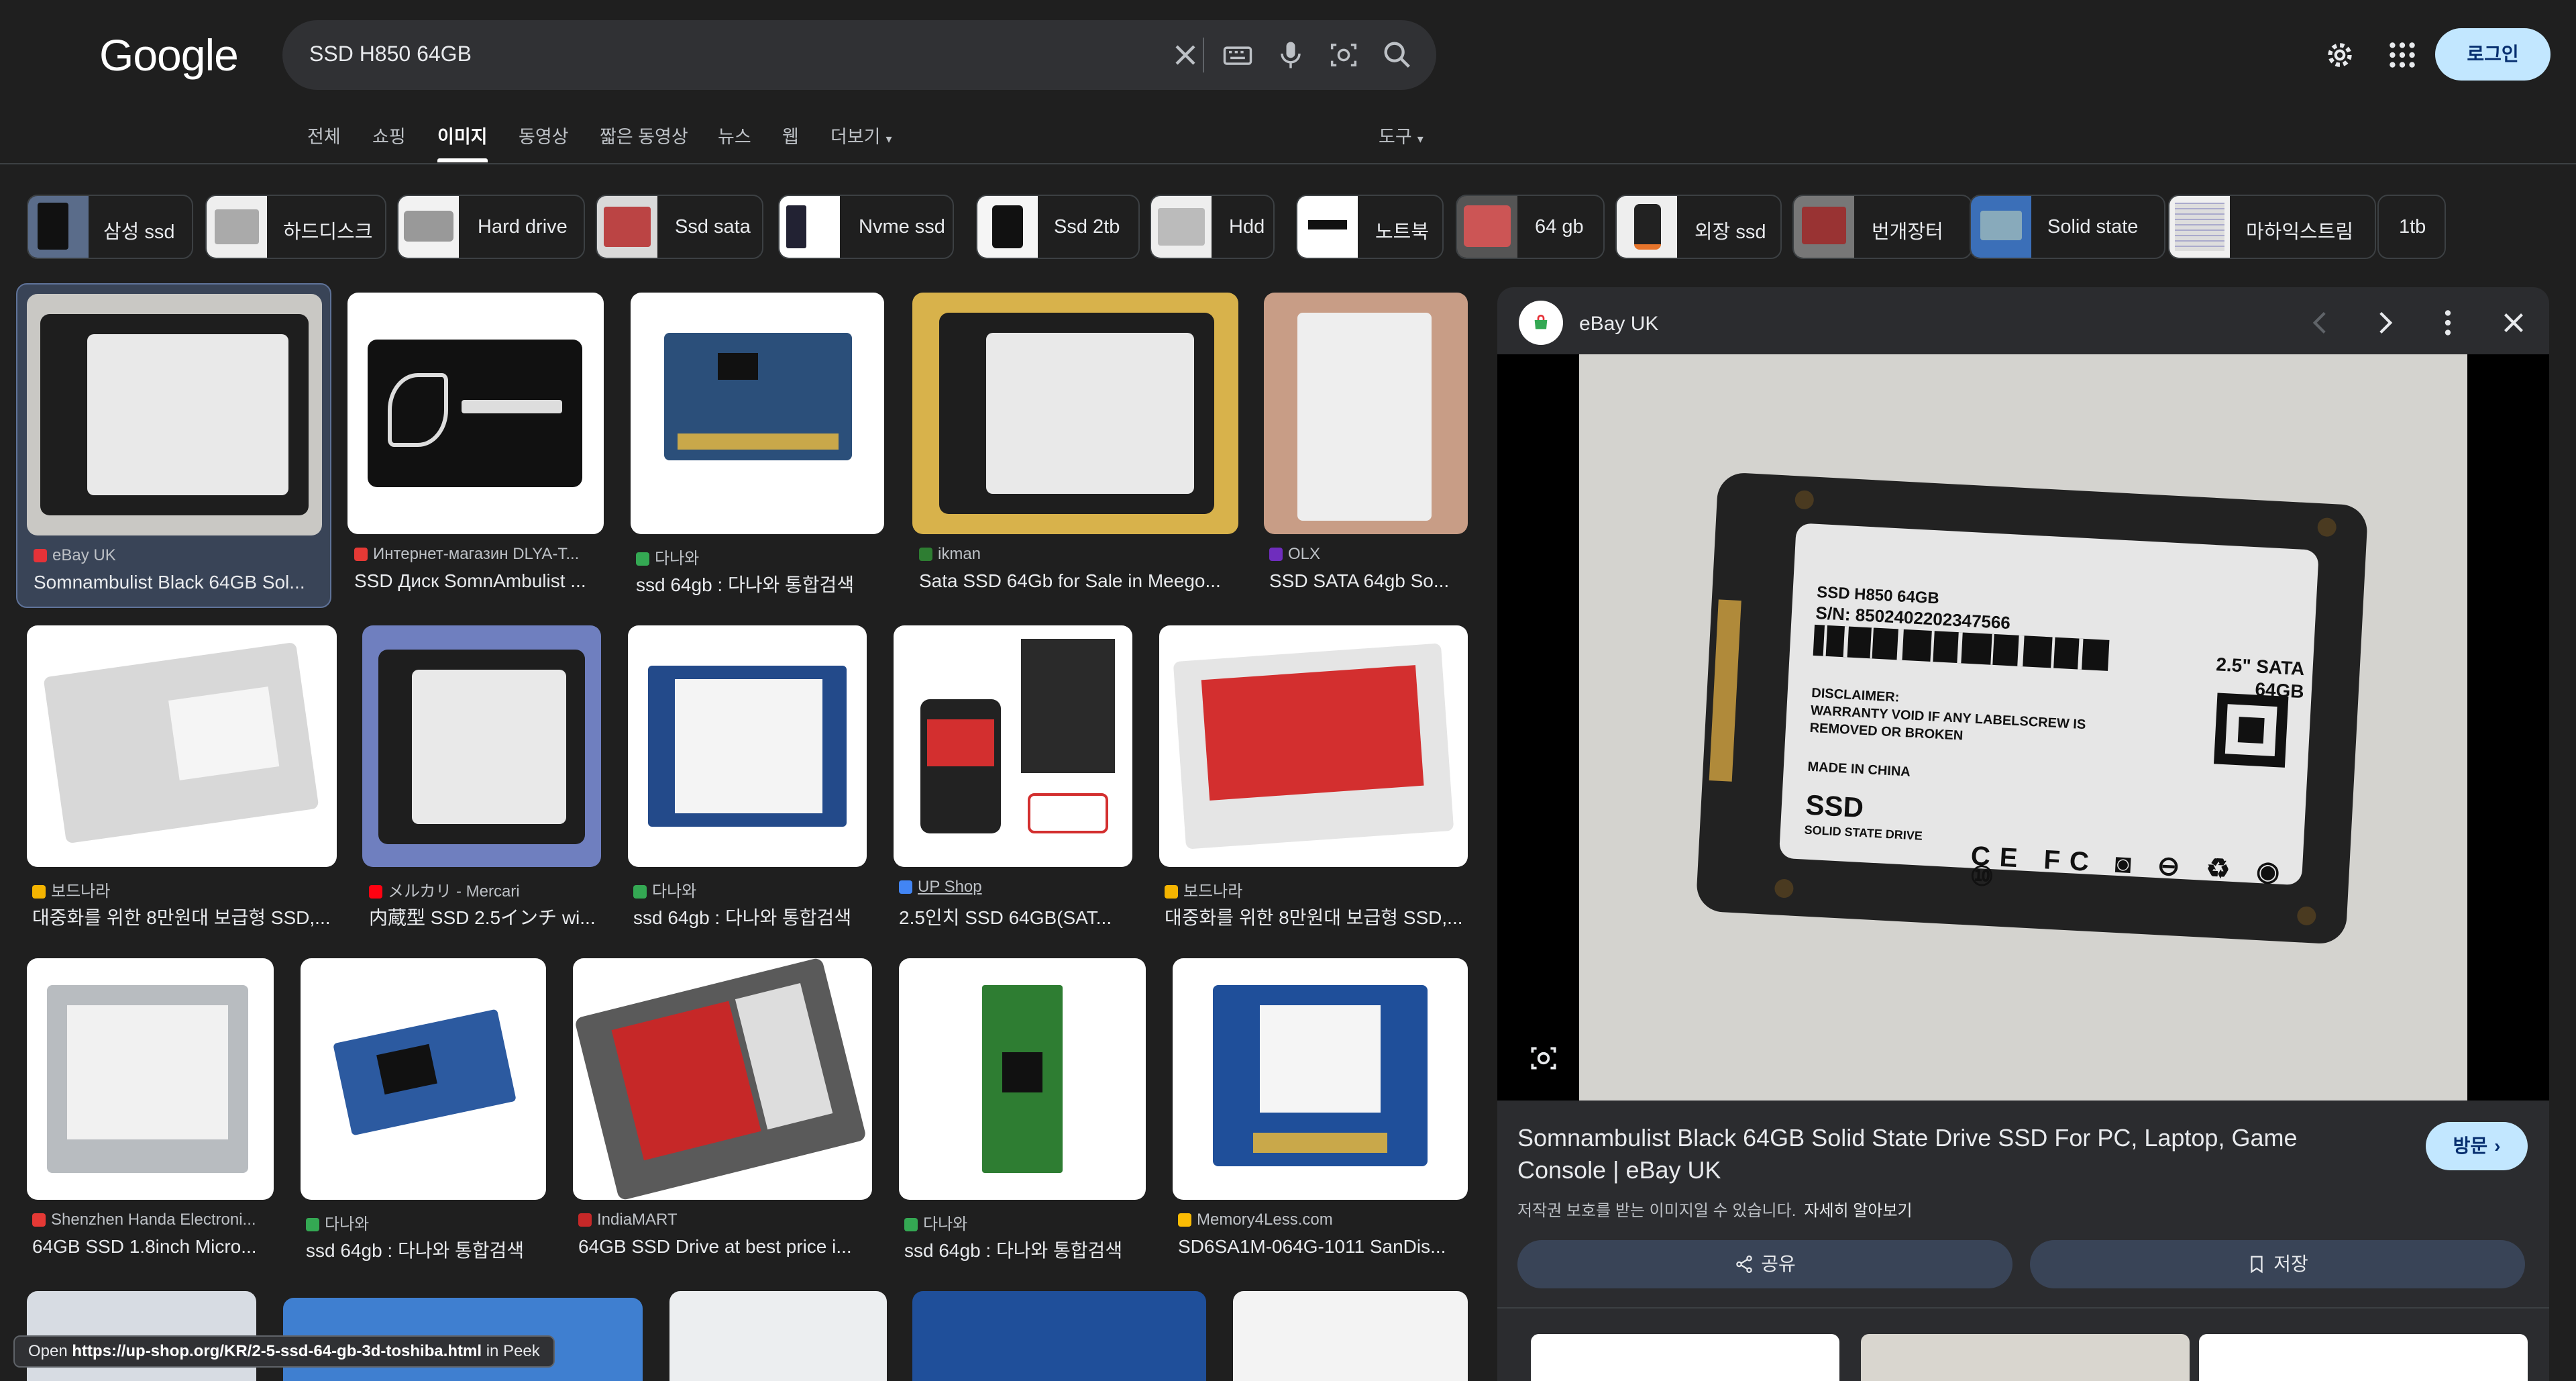 The image size is (2576, 1381). What do you see at coordinates (1401, 135) in the screenshot?
I see `tools-button: 도구 ▾` at bounding box center [1401, 135].